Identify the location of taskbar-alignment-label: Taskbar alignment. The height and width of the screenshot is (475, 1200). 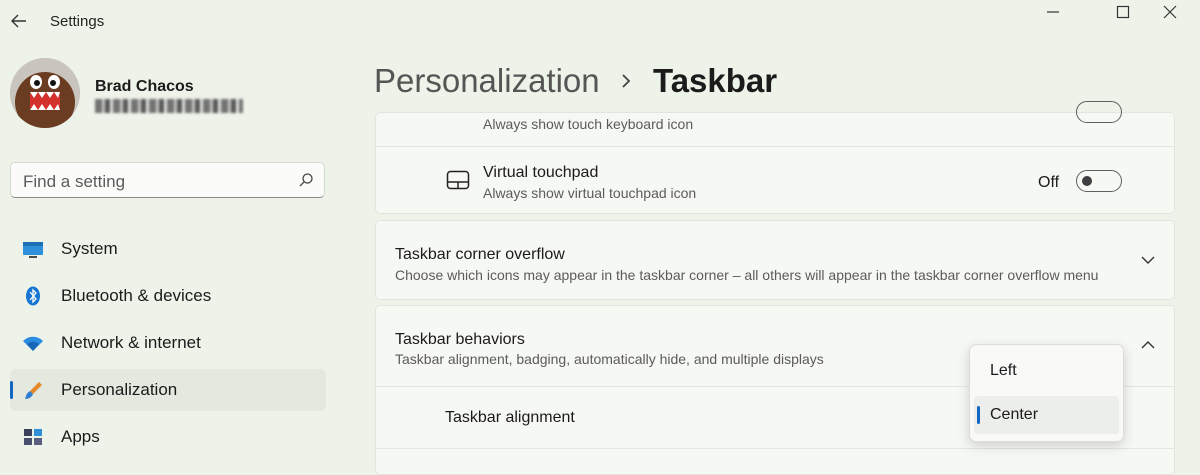
(510, 417).